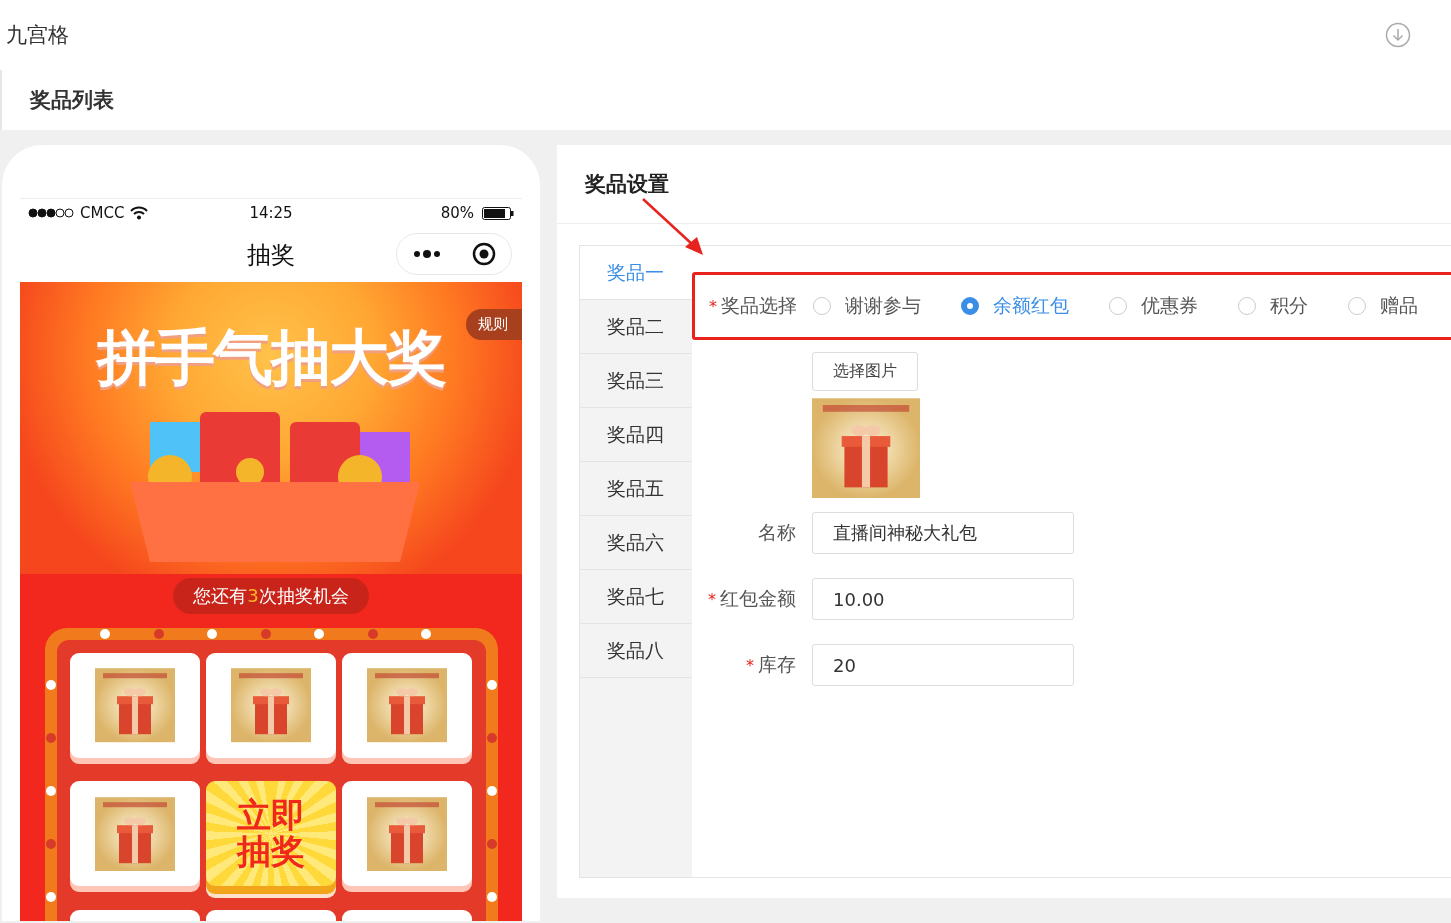 The height and width of the screenshot is (923, 1451). What do you see at coordinates (37, 35) in the screenshot?
I see `page-title: 九宫格` at bounding box center [37, 35].